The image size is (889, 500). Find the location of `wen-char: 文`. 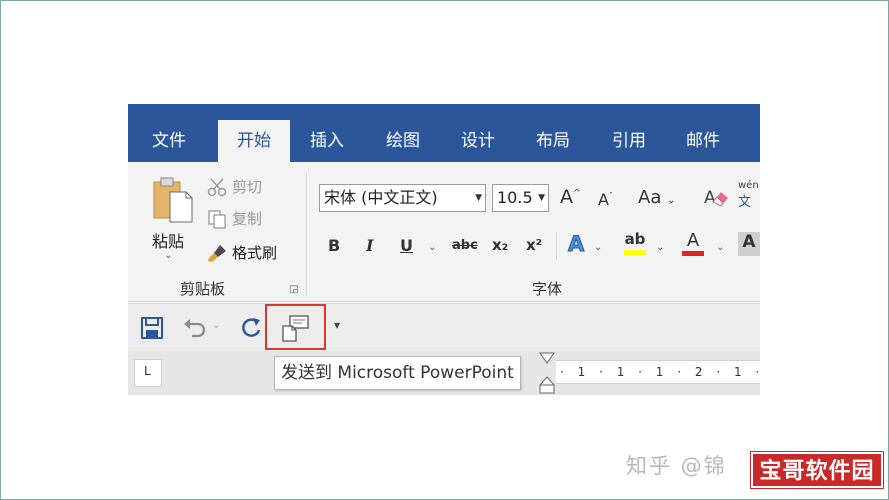

wen-char: 文 is located at coordinates (745, 202).